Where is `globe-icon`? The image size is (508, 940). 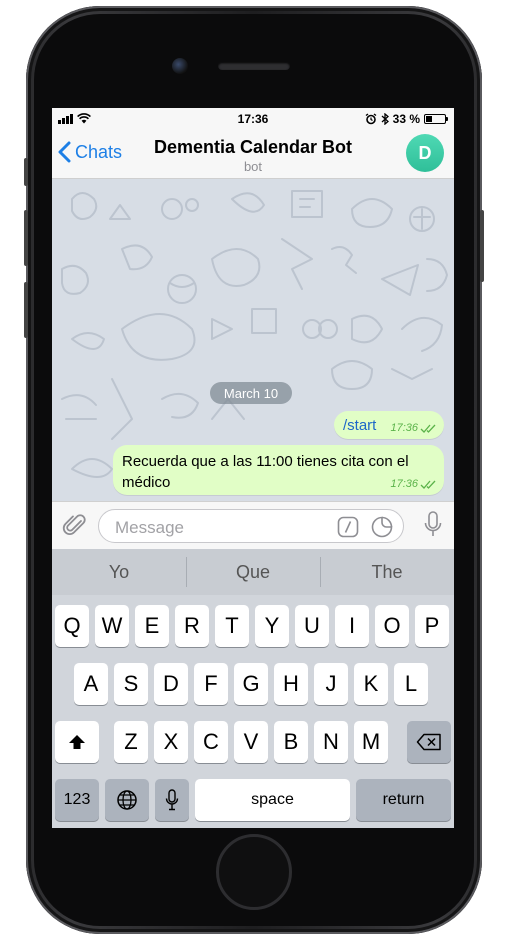 globe-icon is located at coordinates (127, 800).